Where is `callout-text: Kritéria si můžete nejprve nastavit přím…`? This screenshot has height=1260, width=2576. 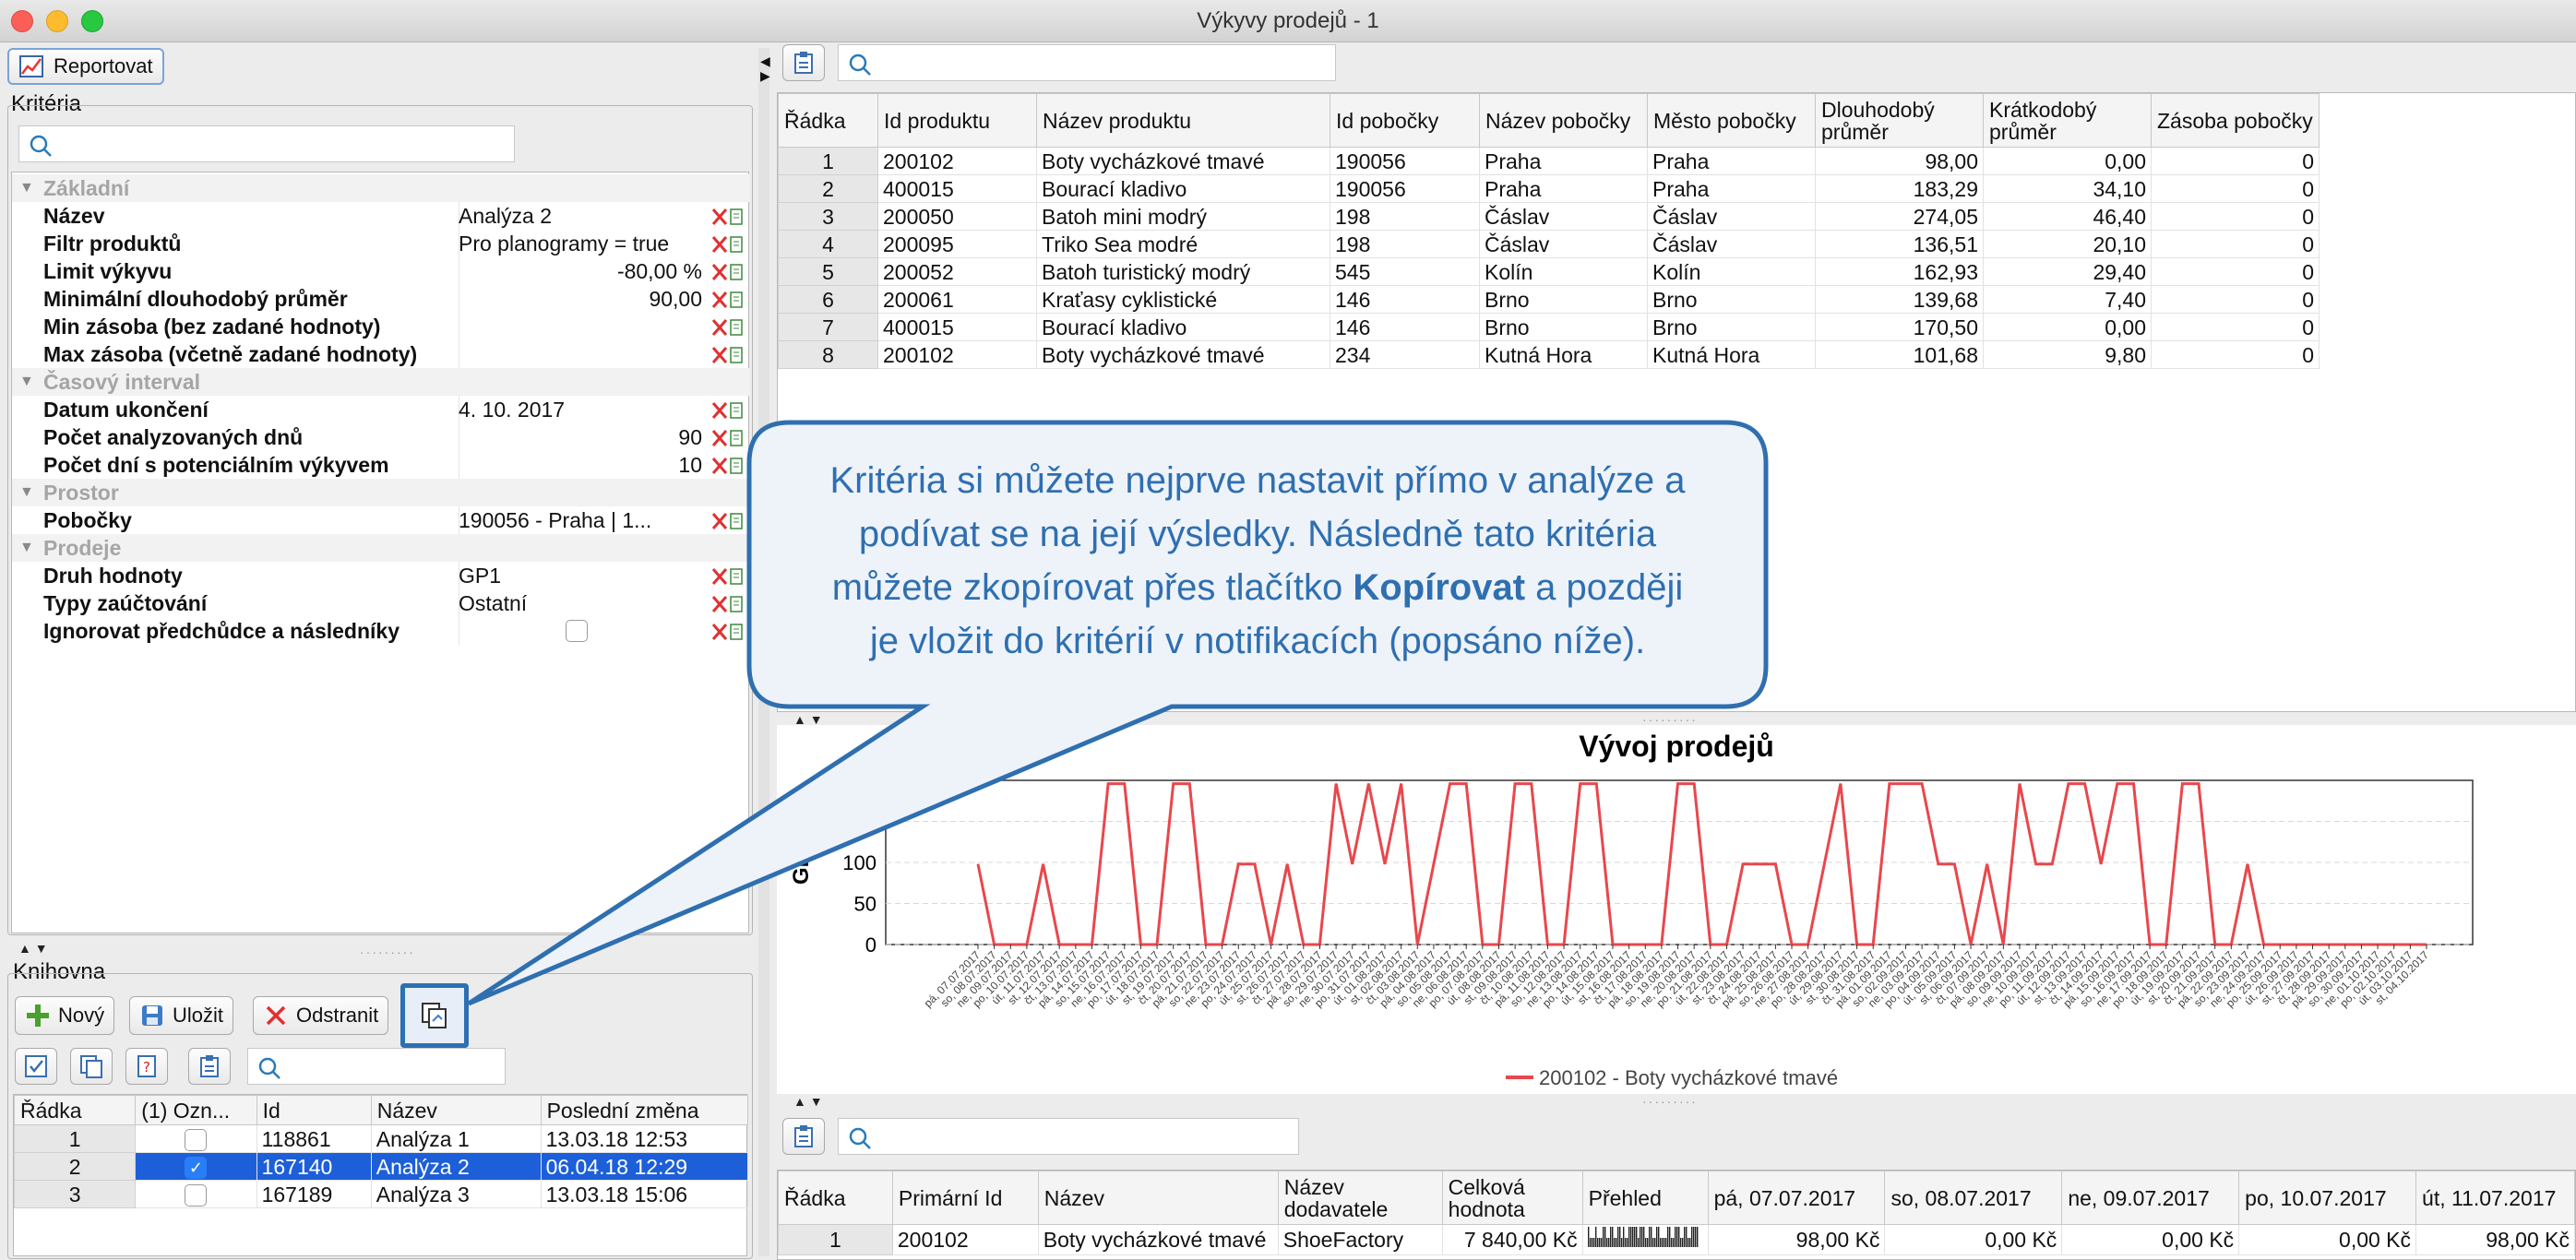
callout-text: Kritéria si můžete nejprve nastavit přím… is located at coordinates (1258, 561).